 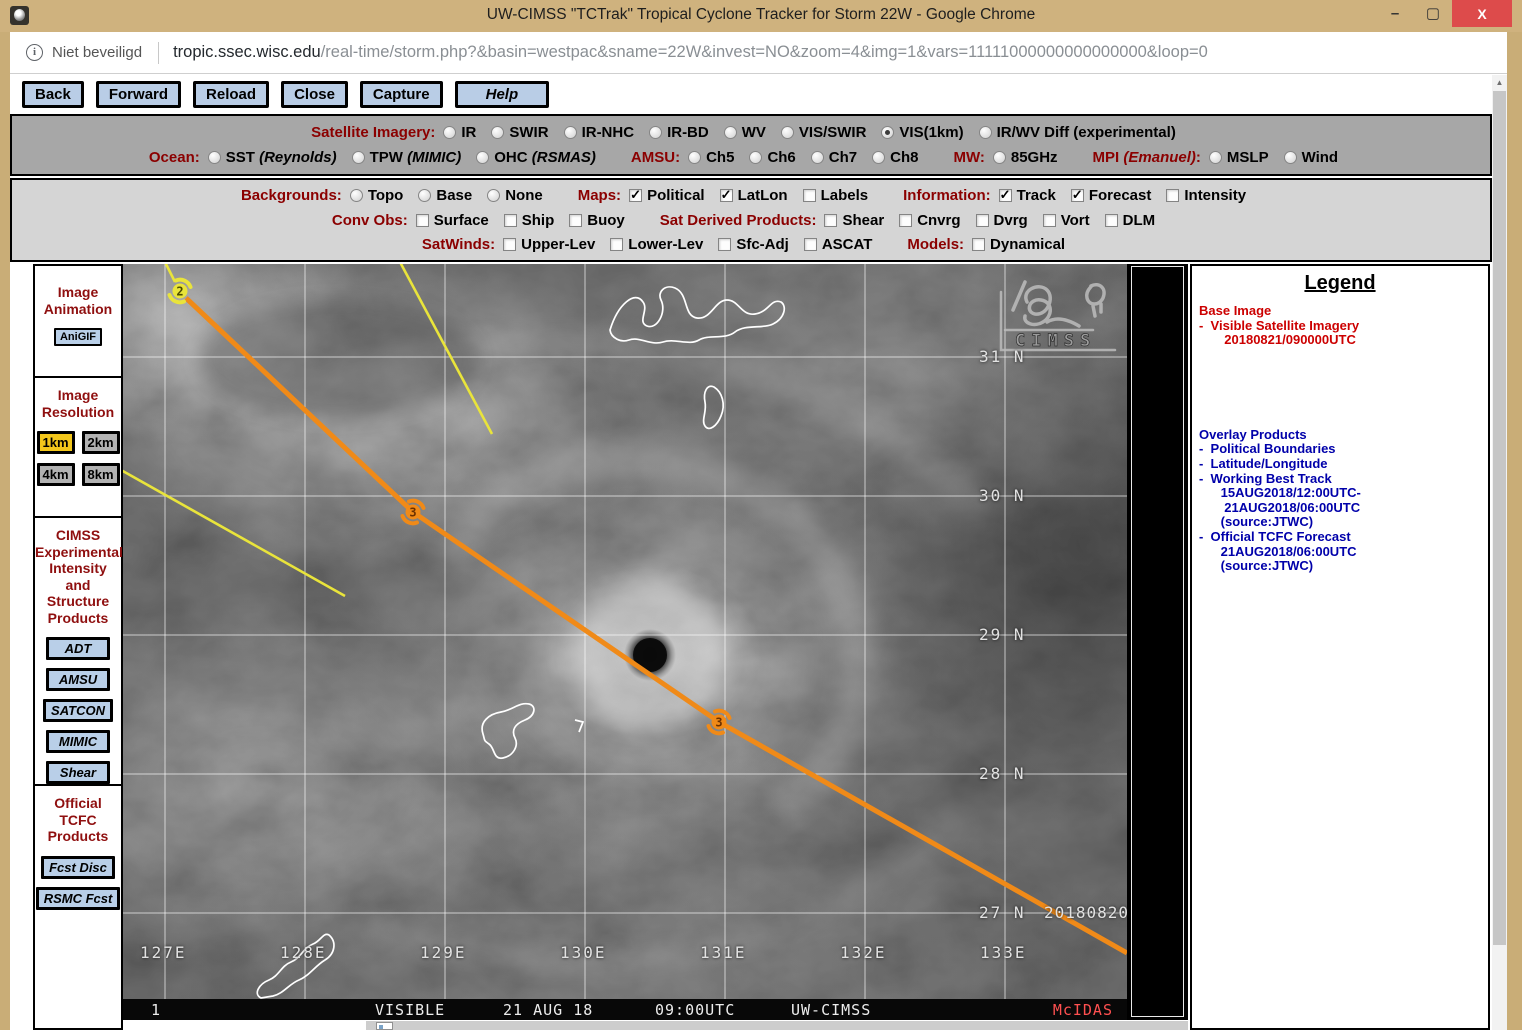 I want to click on radio-vis-1km: VIS(1km), so click(x=922, y=132).